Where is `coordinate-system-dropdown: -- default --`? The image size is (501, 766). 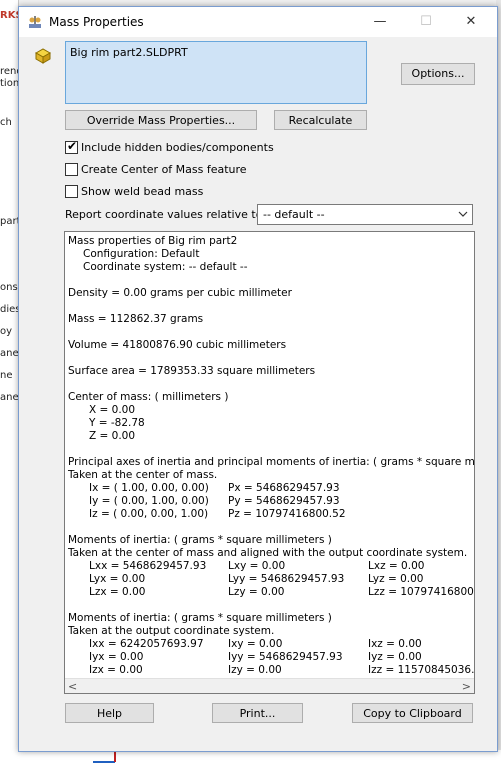
coordinate-system-dropdown: -- default -- is located at coordinates (365, 214).